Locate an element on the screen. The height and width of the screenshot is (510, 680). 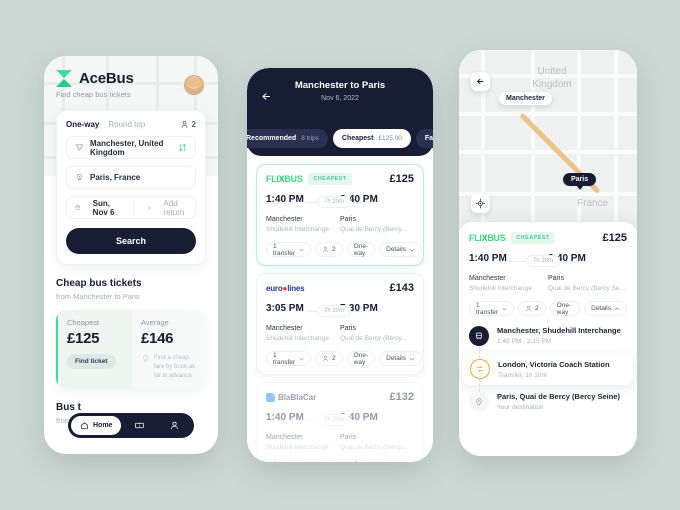
detail-map: United Kingdom France Manchester Paris is located at coordinates (548, 140).